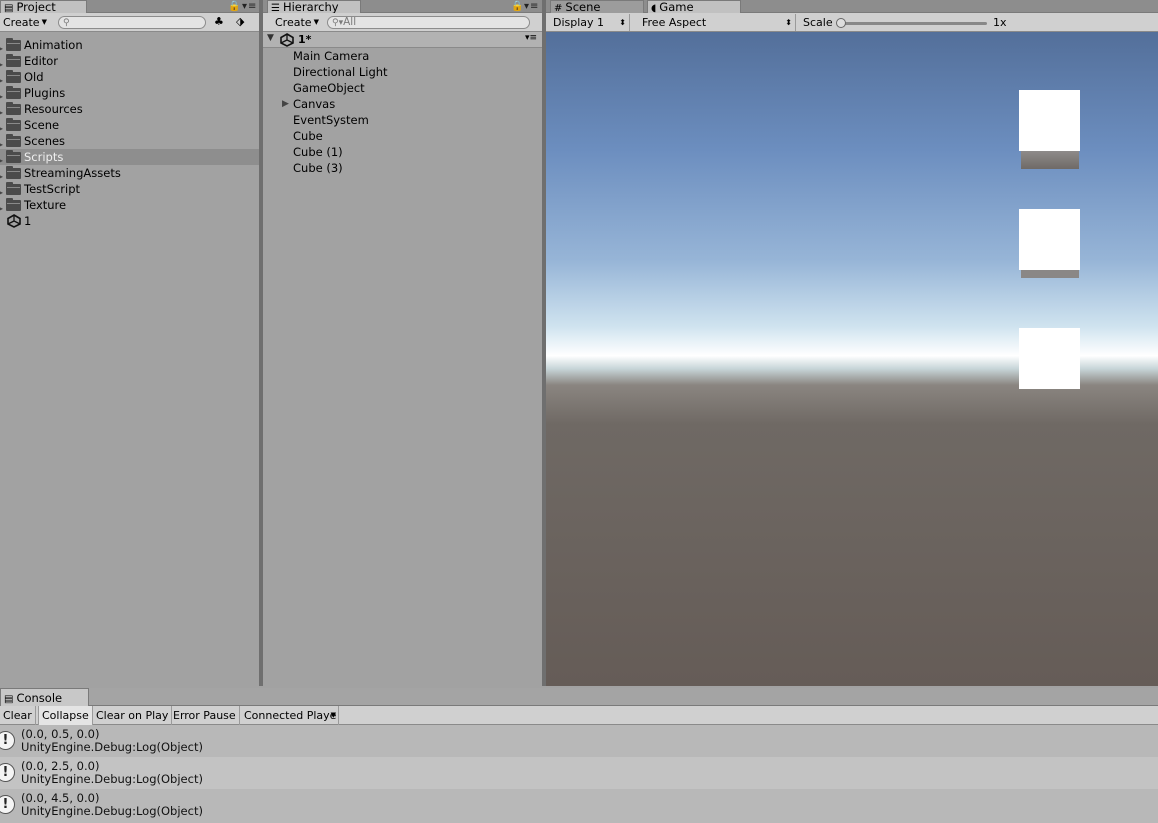 This screenshot has width=1158, height=823. I want to click on scene-name: 1*, so click(305, 39).